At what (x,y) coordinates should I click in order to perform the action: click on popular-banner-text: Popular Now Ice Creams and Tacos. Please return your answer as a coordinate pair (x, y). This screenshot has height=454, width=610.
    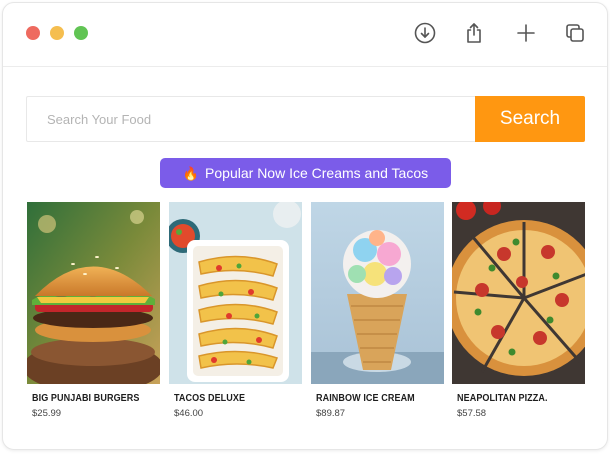
    Looking at the image, I should click on (317, 173).